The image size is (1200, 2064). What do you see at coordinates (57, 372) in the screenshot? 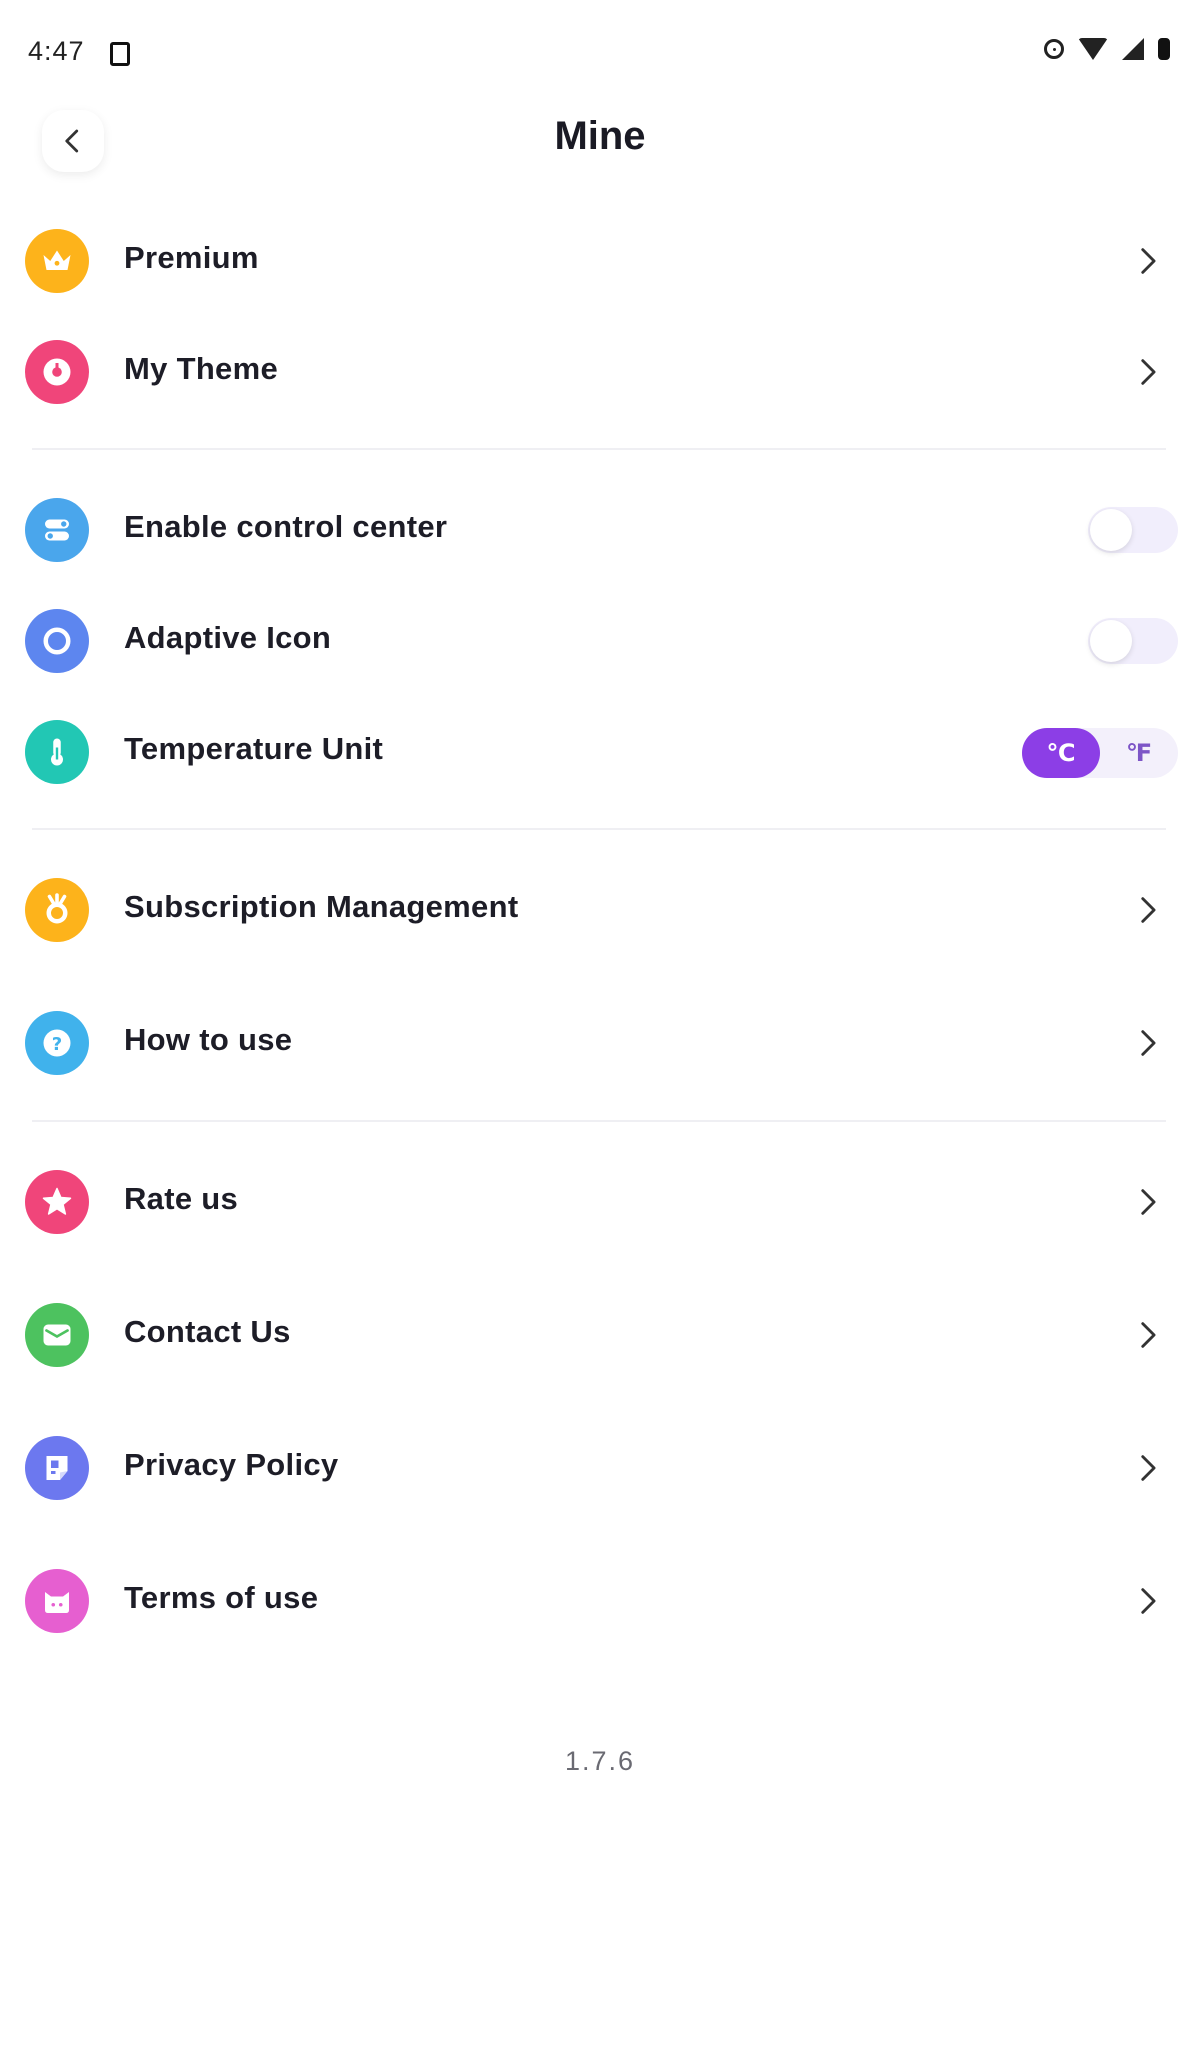
I see `palette-icon` at bounding box center [57, 372].